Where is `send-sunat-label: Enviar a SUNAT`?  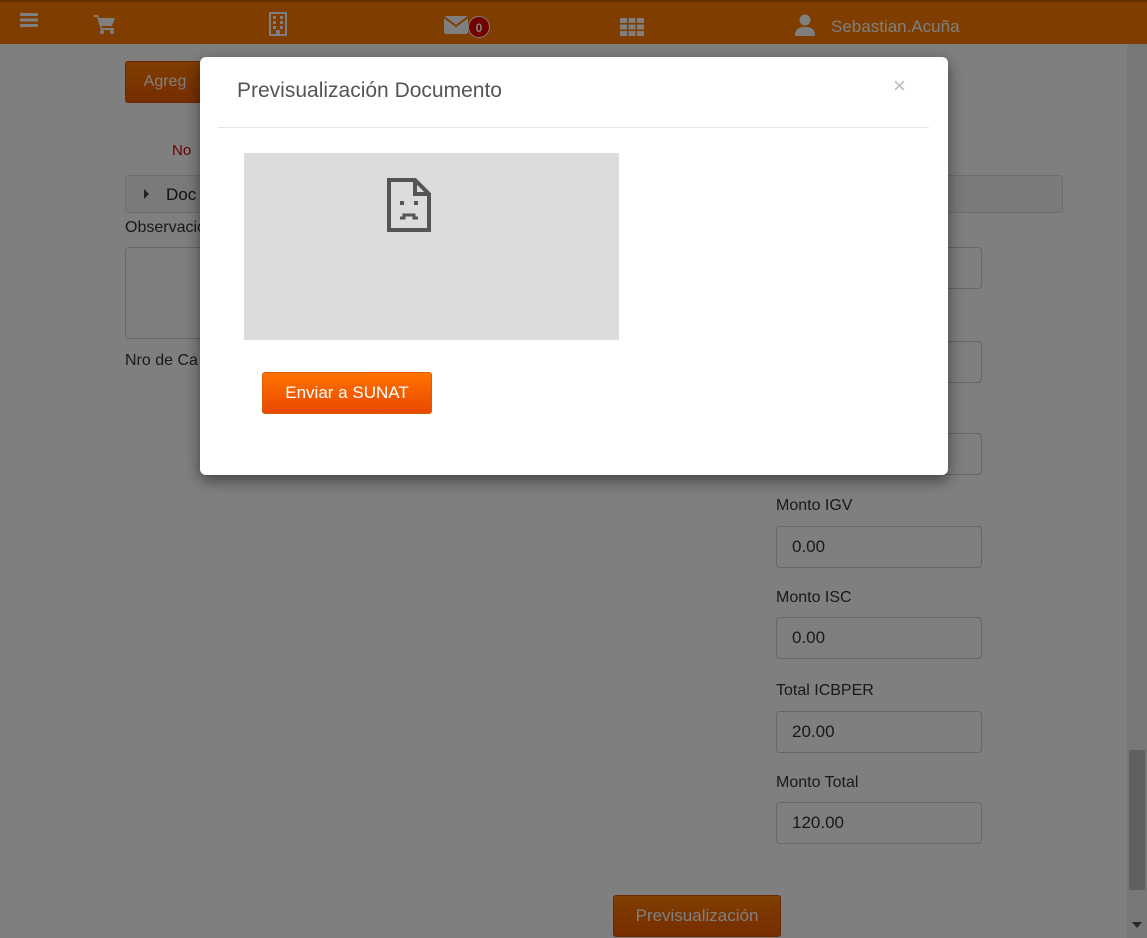 send-sunat-label: Enviar a SUNAT is located at coordinates (347, 392).